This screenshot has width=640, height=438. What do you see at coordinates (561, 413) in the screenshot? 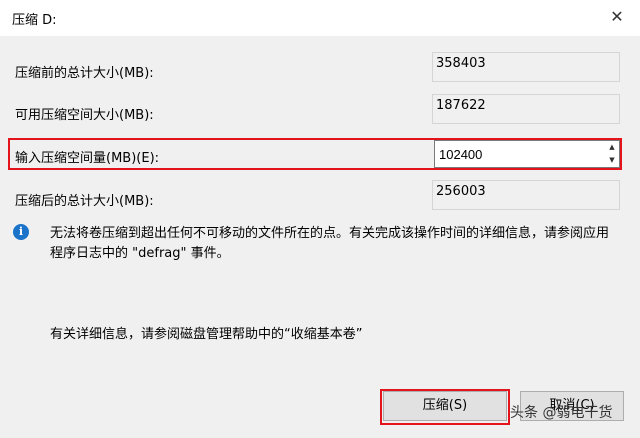
I see `watermark: 头条 @弱电干货` at bounding box center [561, 413].